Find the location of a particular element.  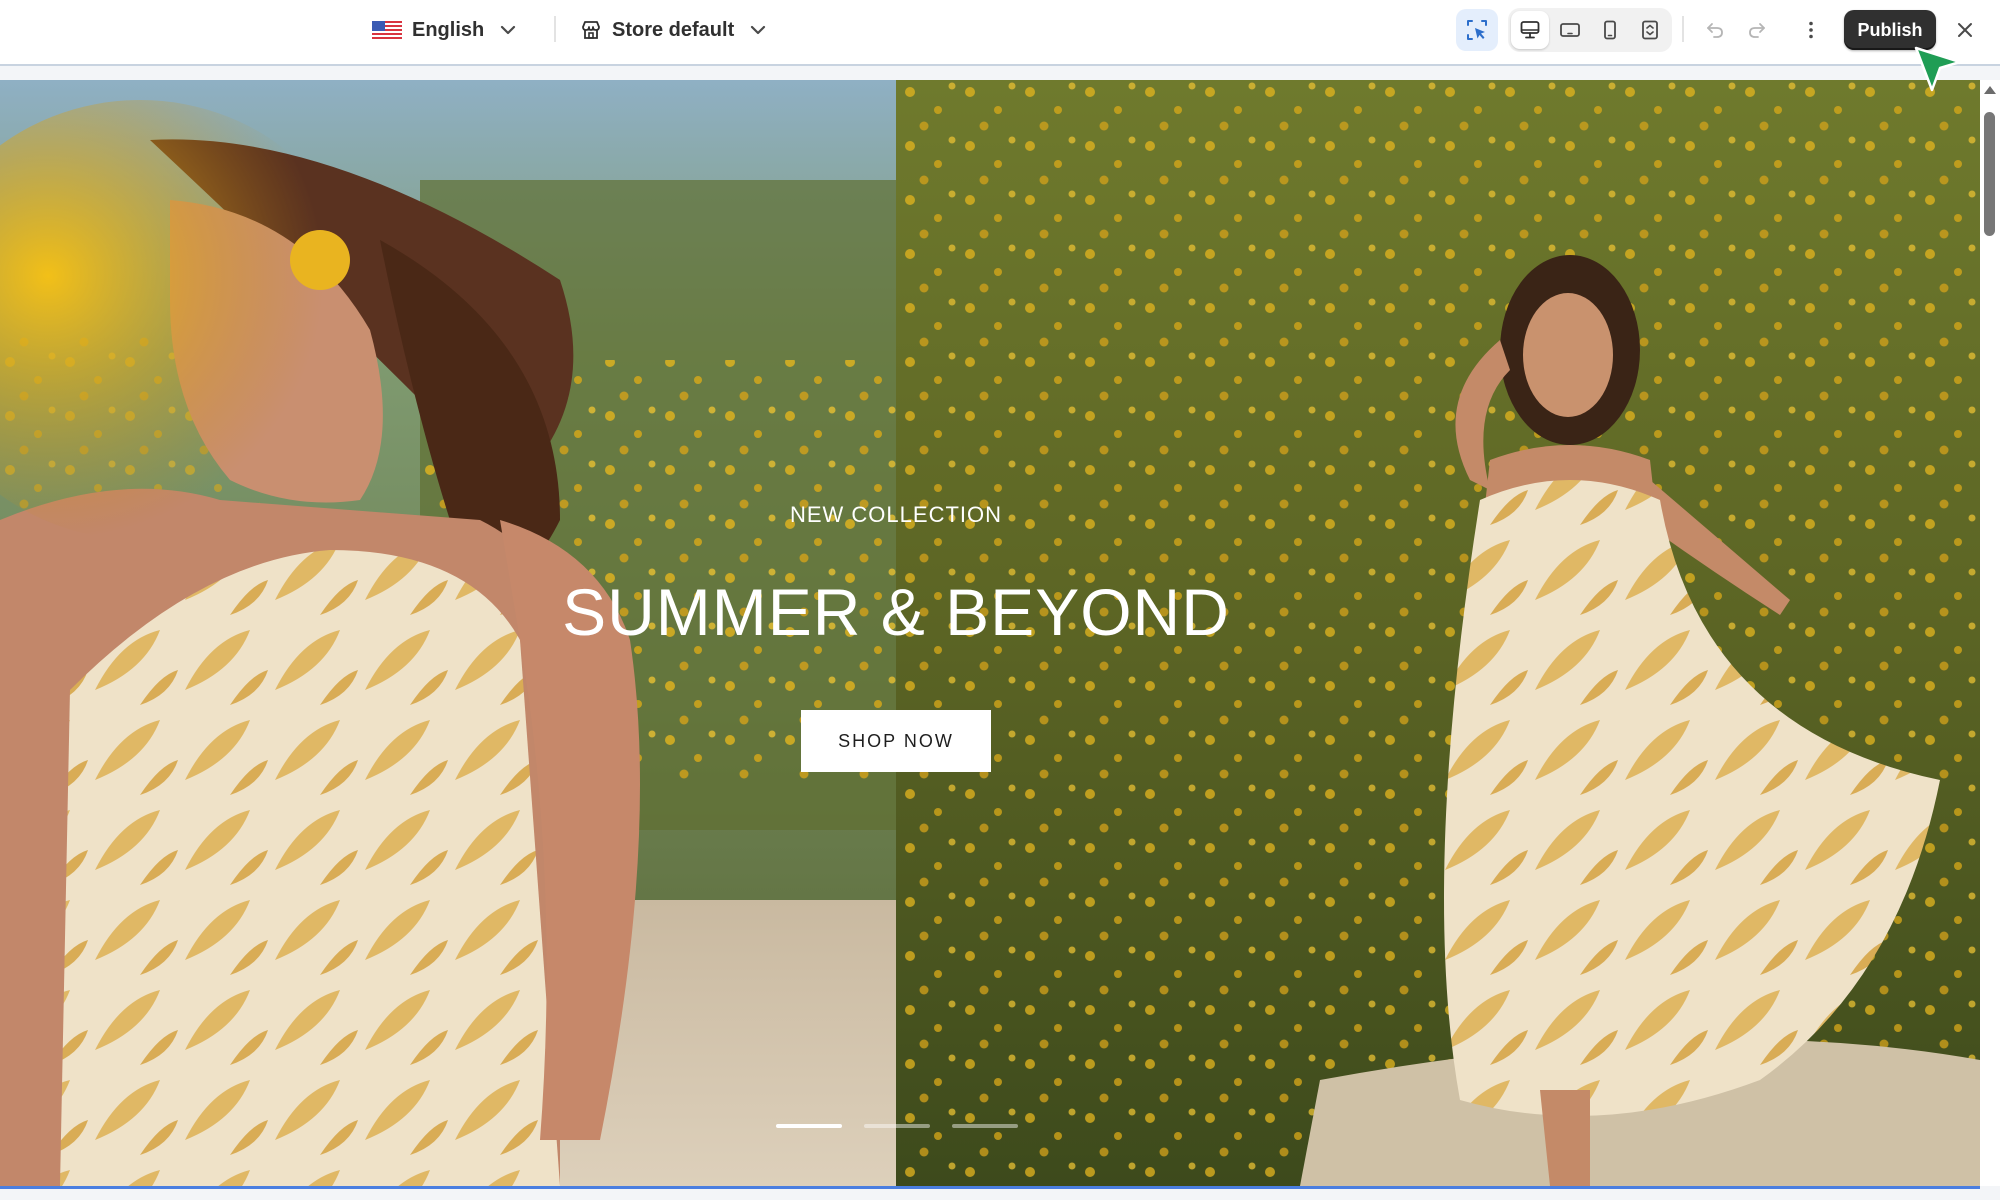

store-label: Store default is located at coordinates (673, 29).